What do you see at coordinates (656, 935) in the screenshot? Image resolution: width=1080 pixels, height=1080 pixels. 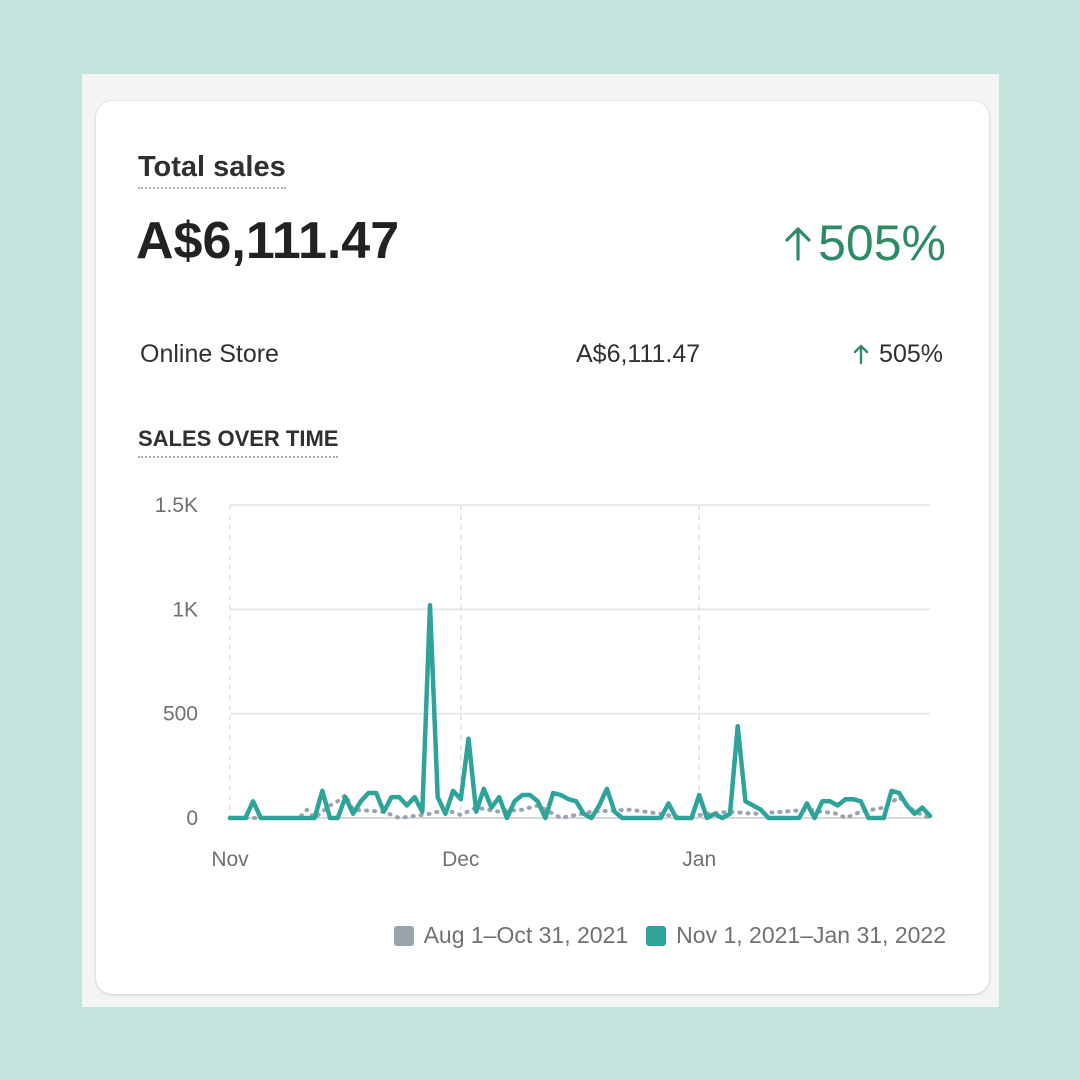 I see `legend-swatch-current` at bounding box center [656, 935].